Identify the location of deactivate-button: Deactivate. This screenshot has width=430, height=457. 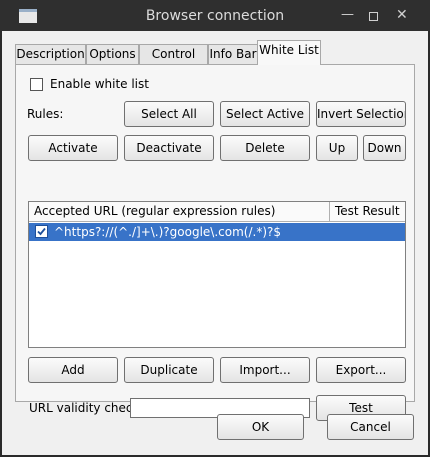
(169, 148).